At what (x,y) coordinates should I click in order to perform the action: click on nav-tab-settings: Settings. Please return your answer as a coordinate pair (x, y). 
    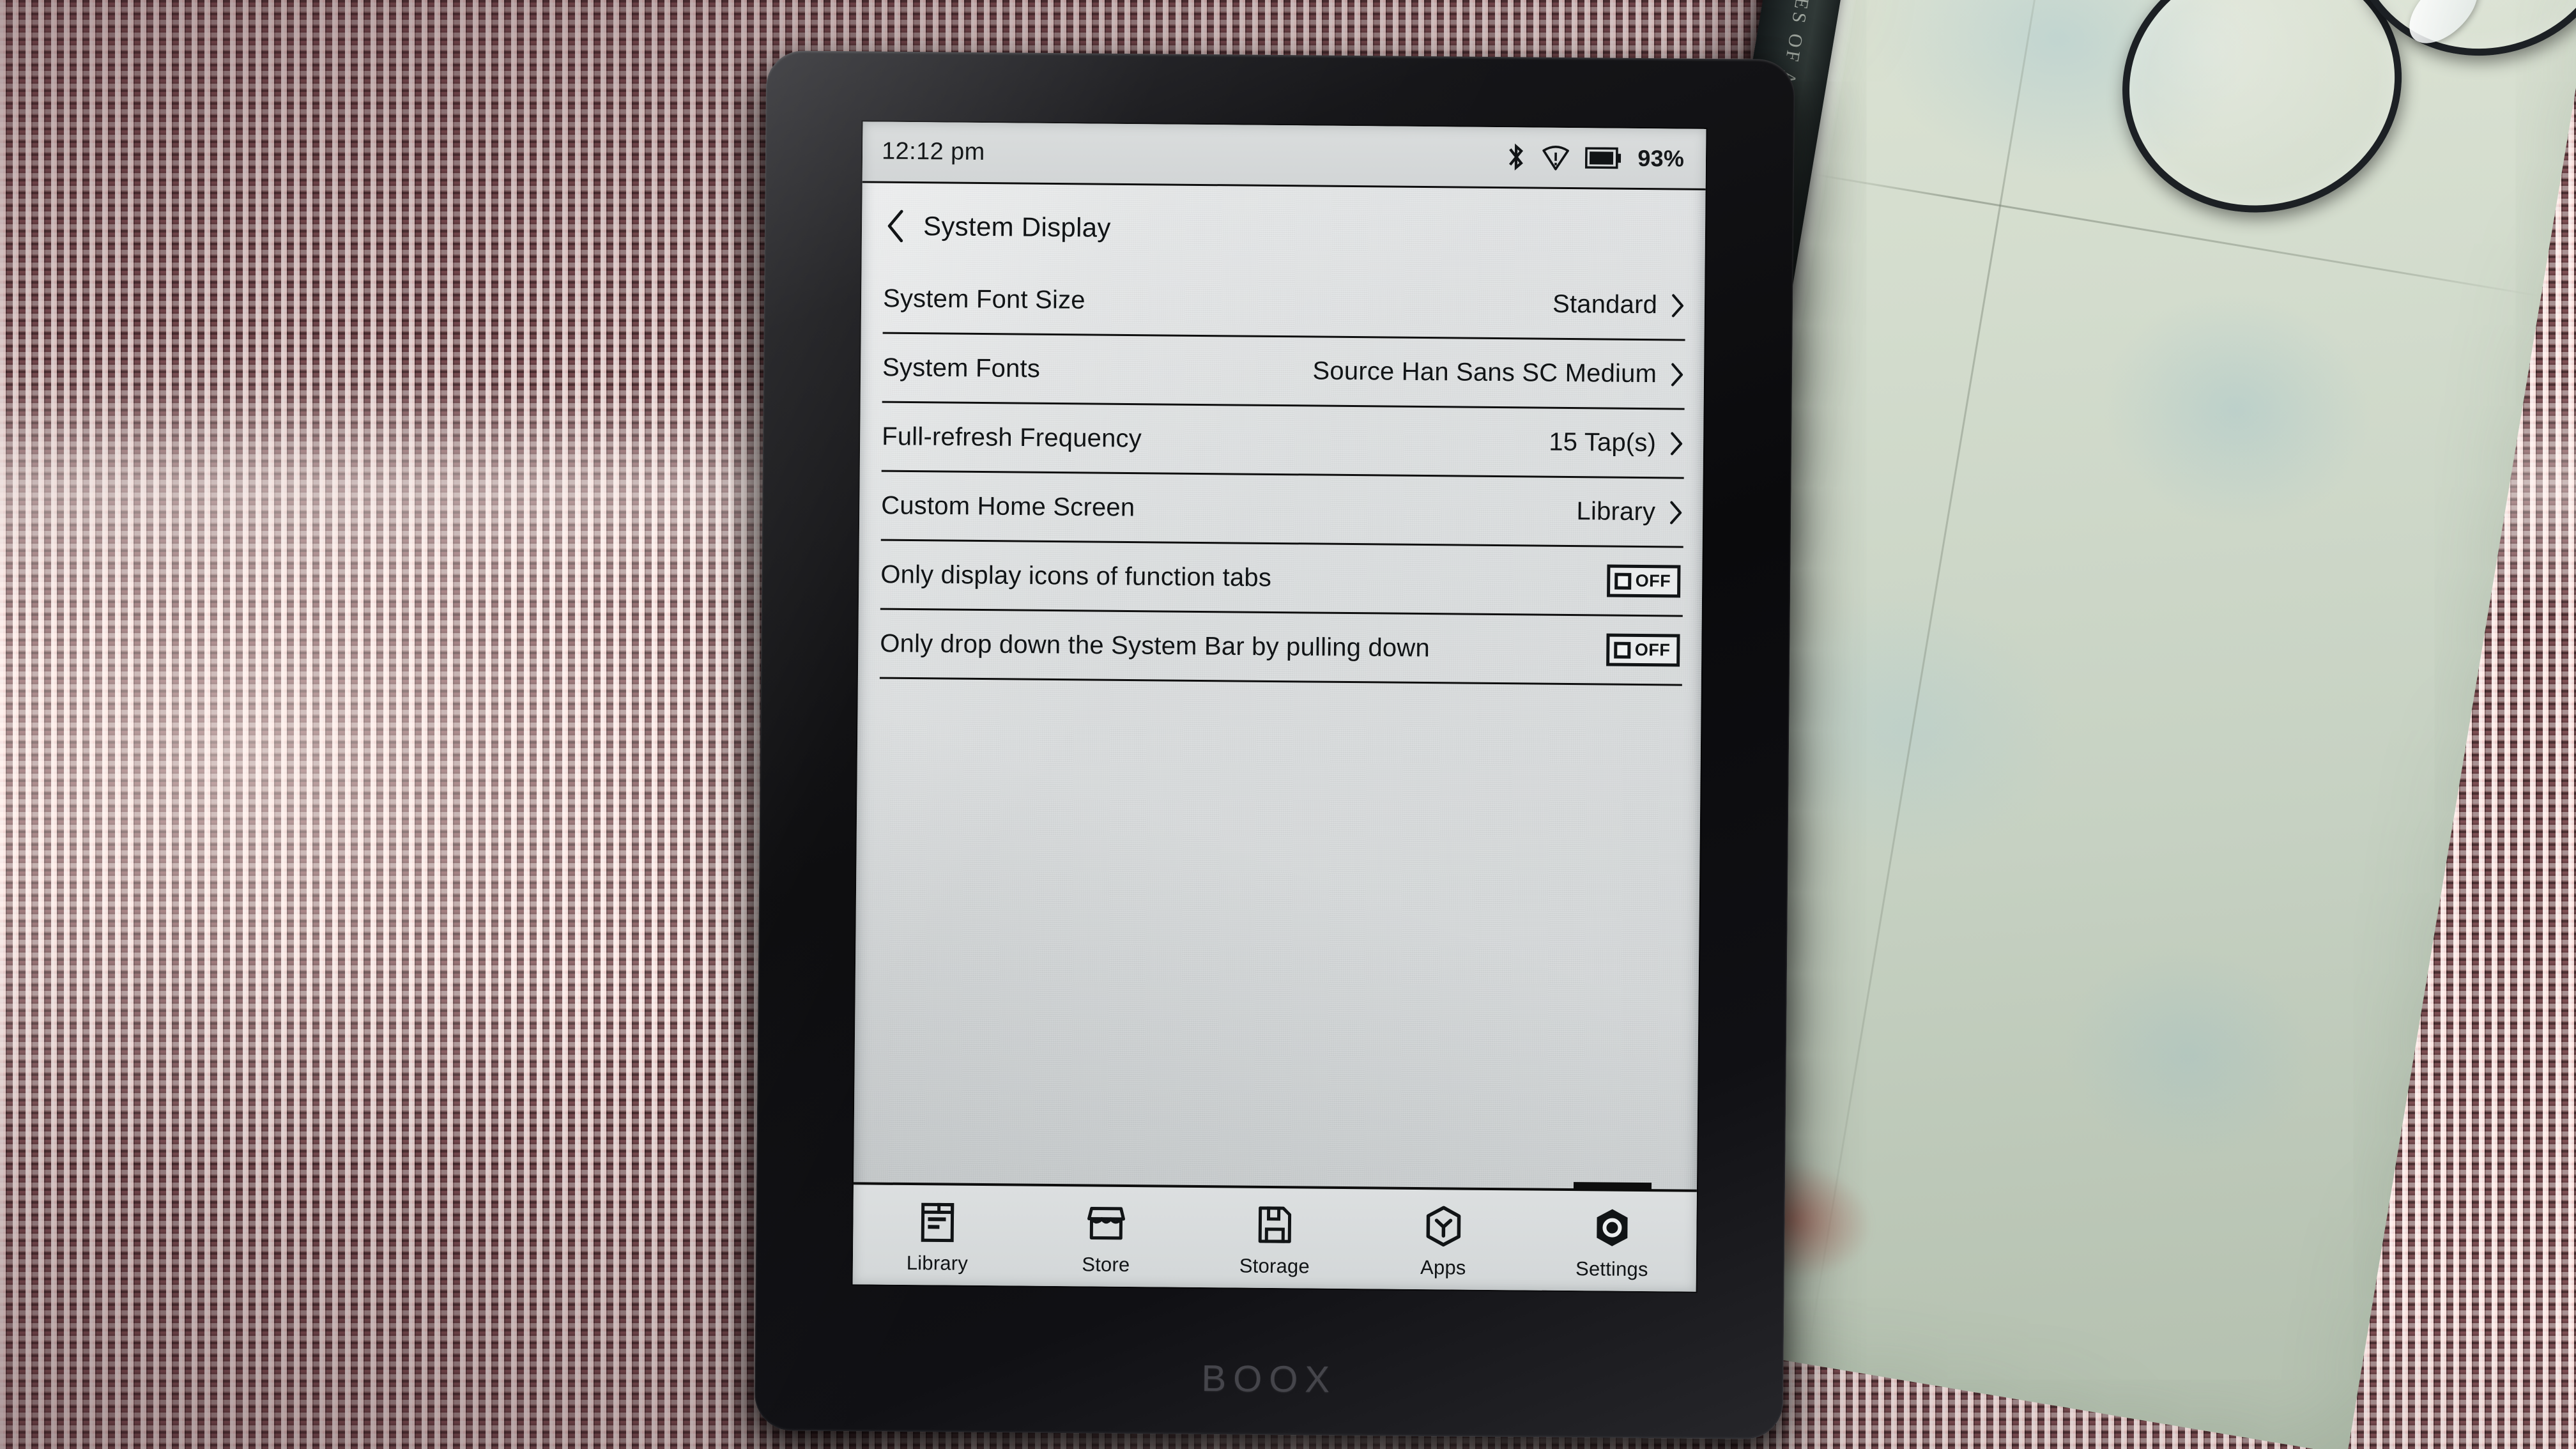
    Looking at the image, I should click on (1612, 1236).